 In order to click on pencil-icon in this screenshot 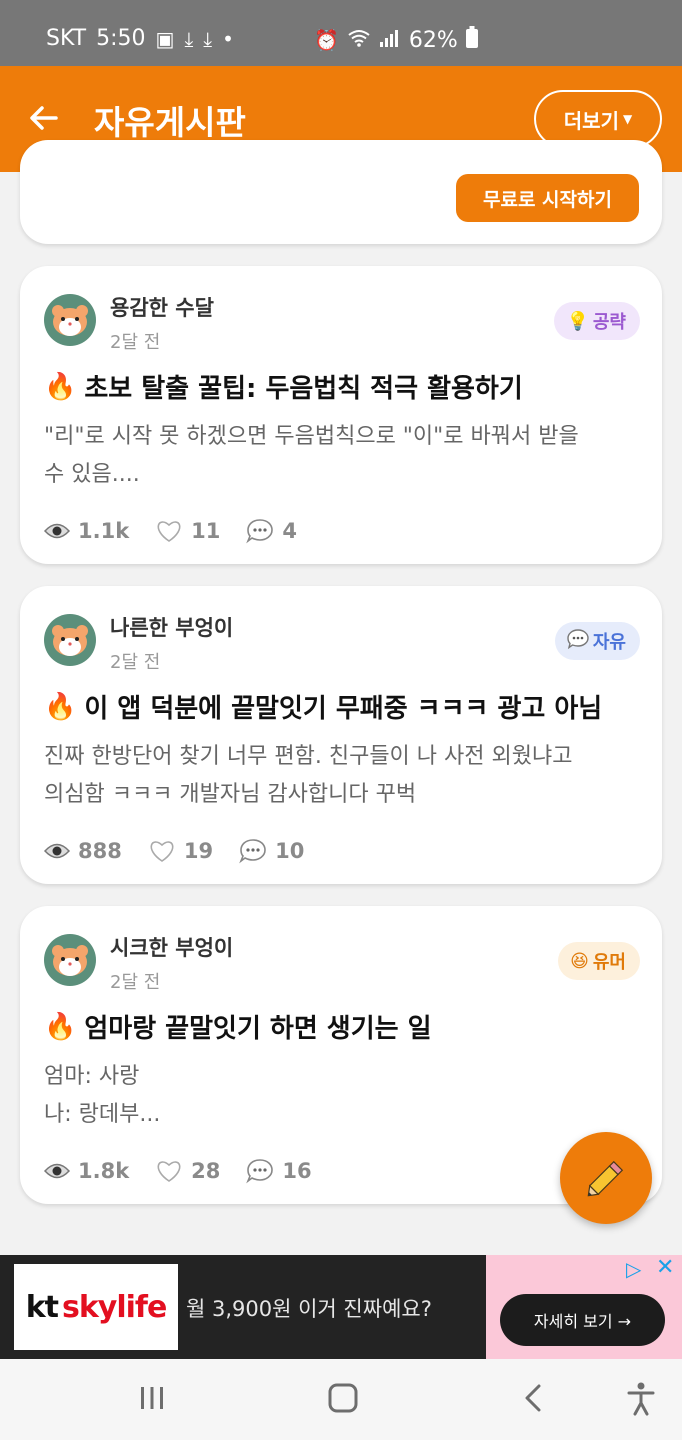, I will do `click(605, 1178)`.